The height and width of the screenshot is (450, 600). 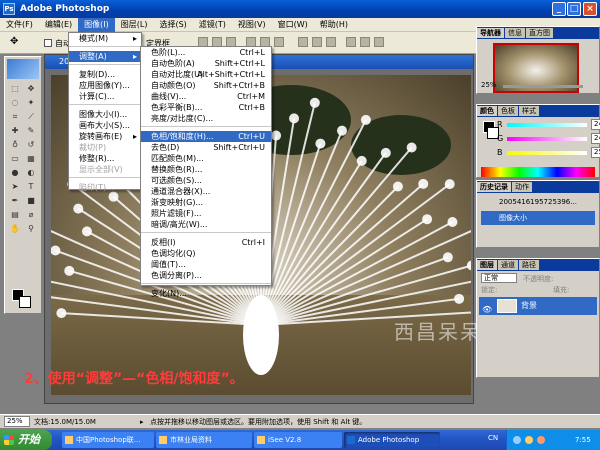 What do you see at coordinates (490, 33) in the screenshot?
I see `tab-navigator: 导航器` at bounding box center [490, 33].